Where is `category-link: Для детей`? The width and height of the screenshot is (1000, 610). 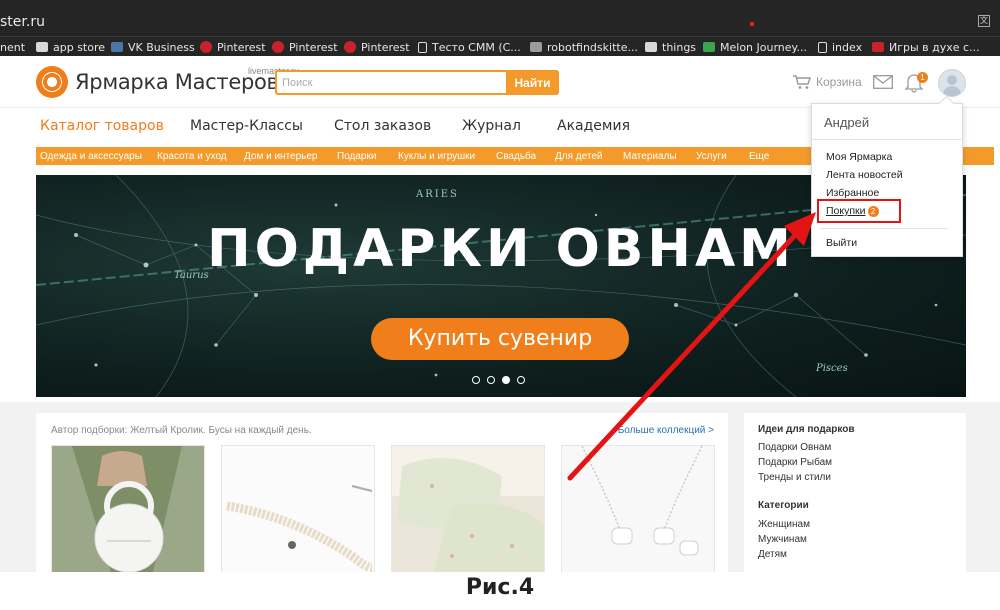
category-link: Для детей is located at coordinates (578, 156).